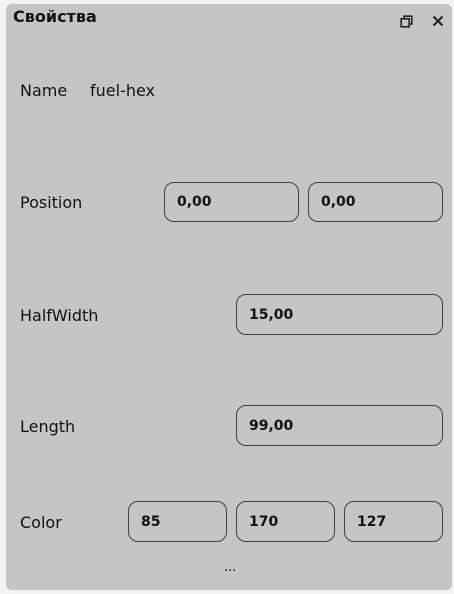  Describe the element at coordinates (231, 202) in the screenshot. I see `position-x-input` at that location.